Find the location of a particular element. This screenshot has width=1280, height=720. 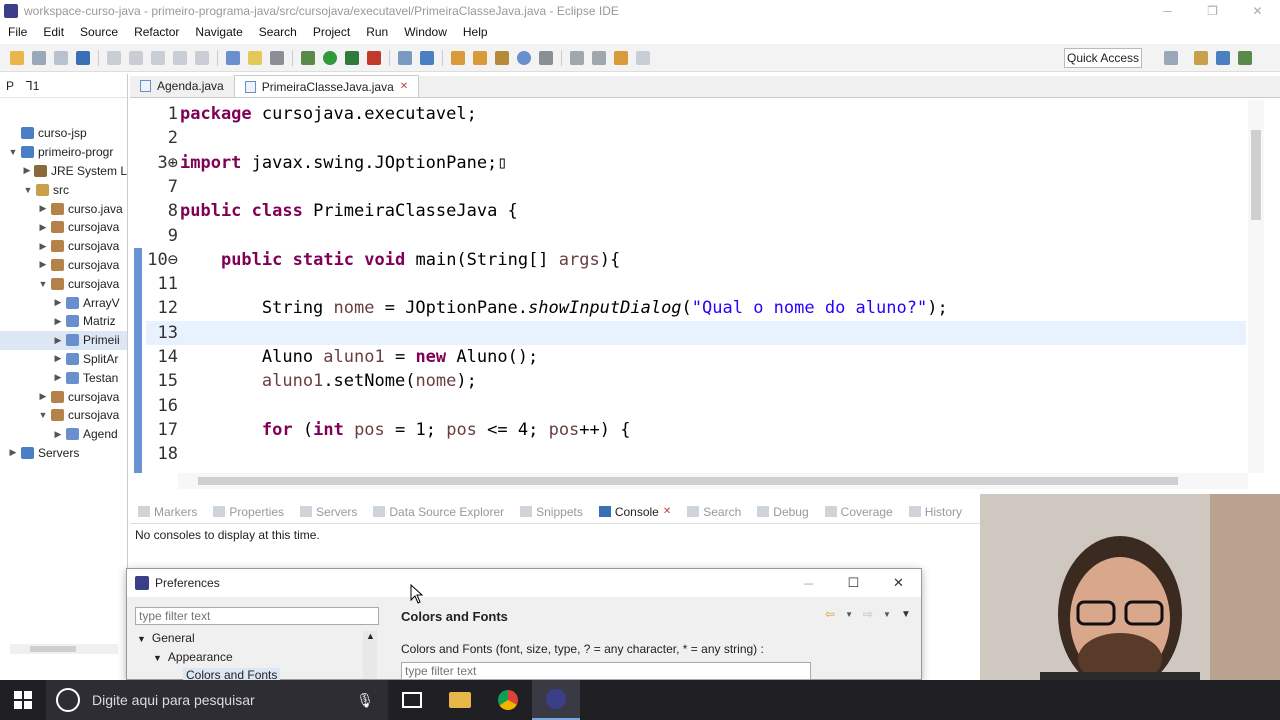

editor-vertical-scrollbar is located at coordinates (1256, 286).